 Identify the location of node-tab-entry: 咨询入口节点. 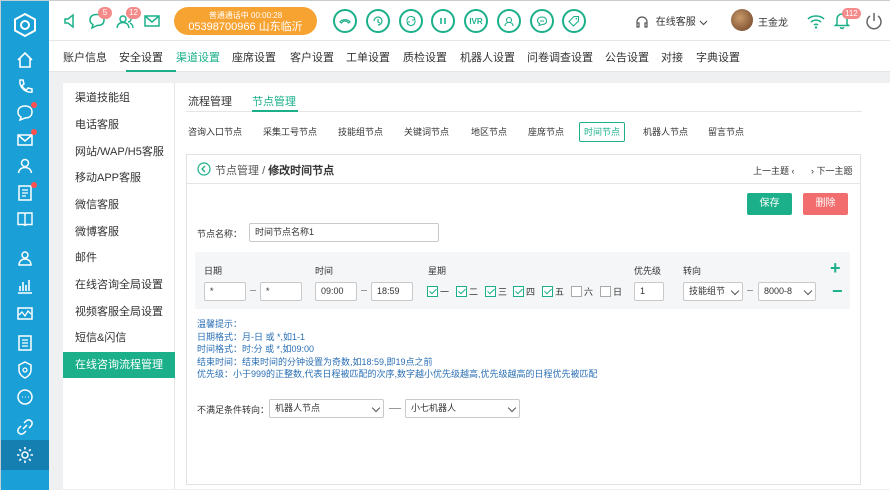
(215, 132).